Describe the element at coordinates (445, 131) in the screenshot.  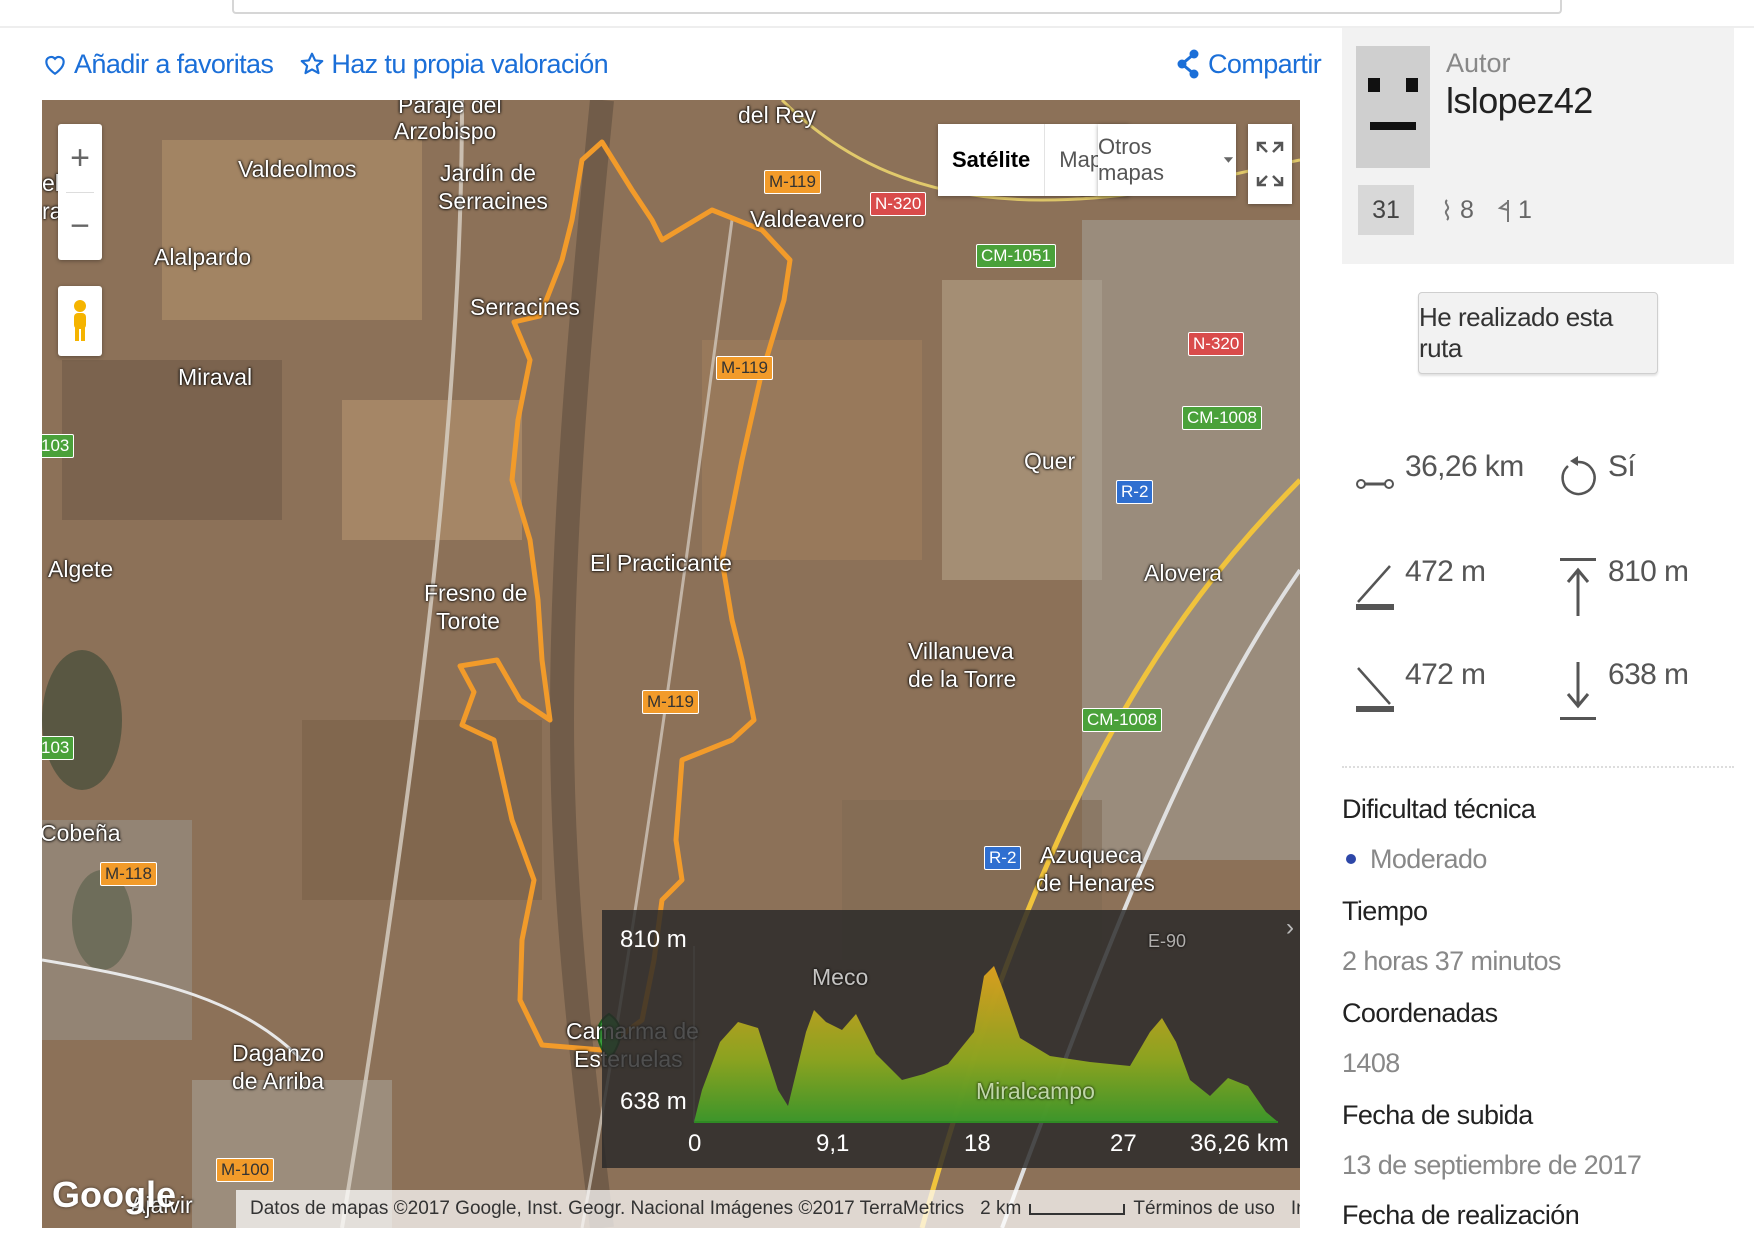
I see `place-label: Arzobispo` at that location.